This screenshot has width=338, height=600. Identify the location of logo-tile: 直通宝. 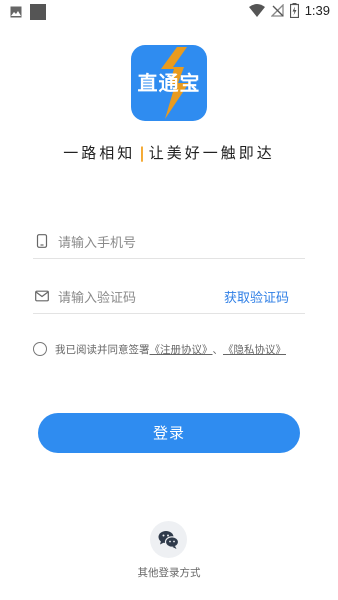
(169, 83).